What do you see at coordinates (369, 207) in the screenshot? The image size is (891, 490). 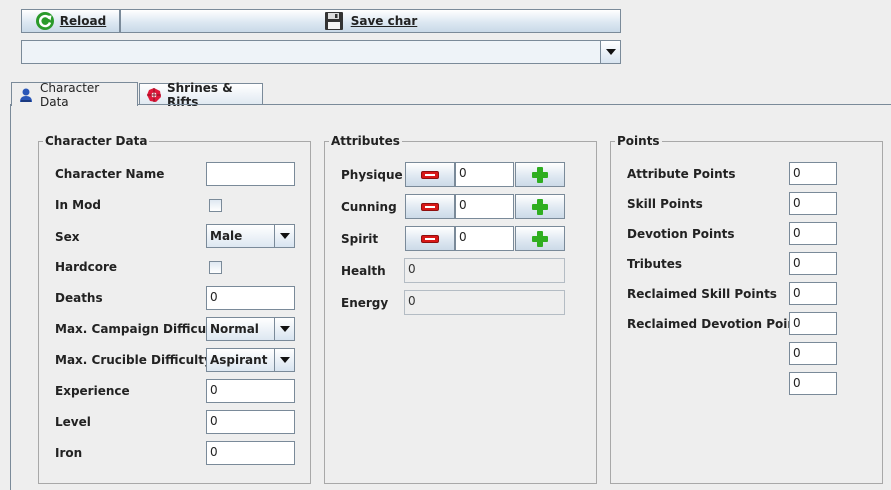 I see `cunning-label: Cunning` at bounding box center [369, 207].